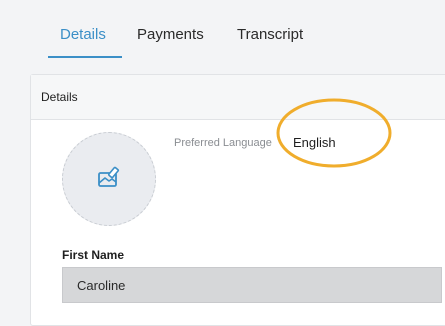 The image size is (445, 326). Describe the element at coordinates (238, 97) in the screenshot. I see `card-header: Details` at that location.